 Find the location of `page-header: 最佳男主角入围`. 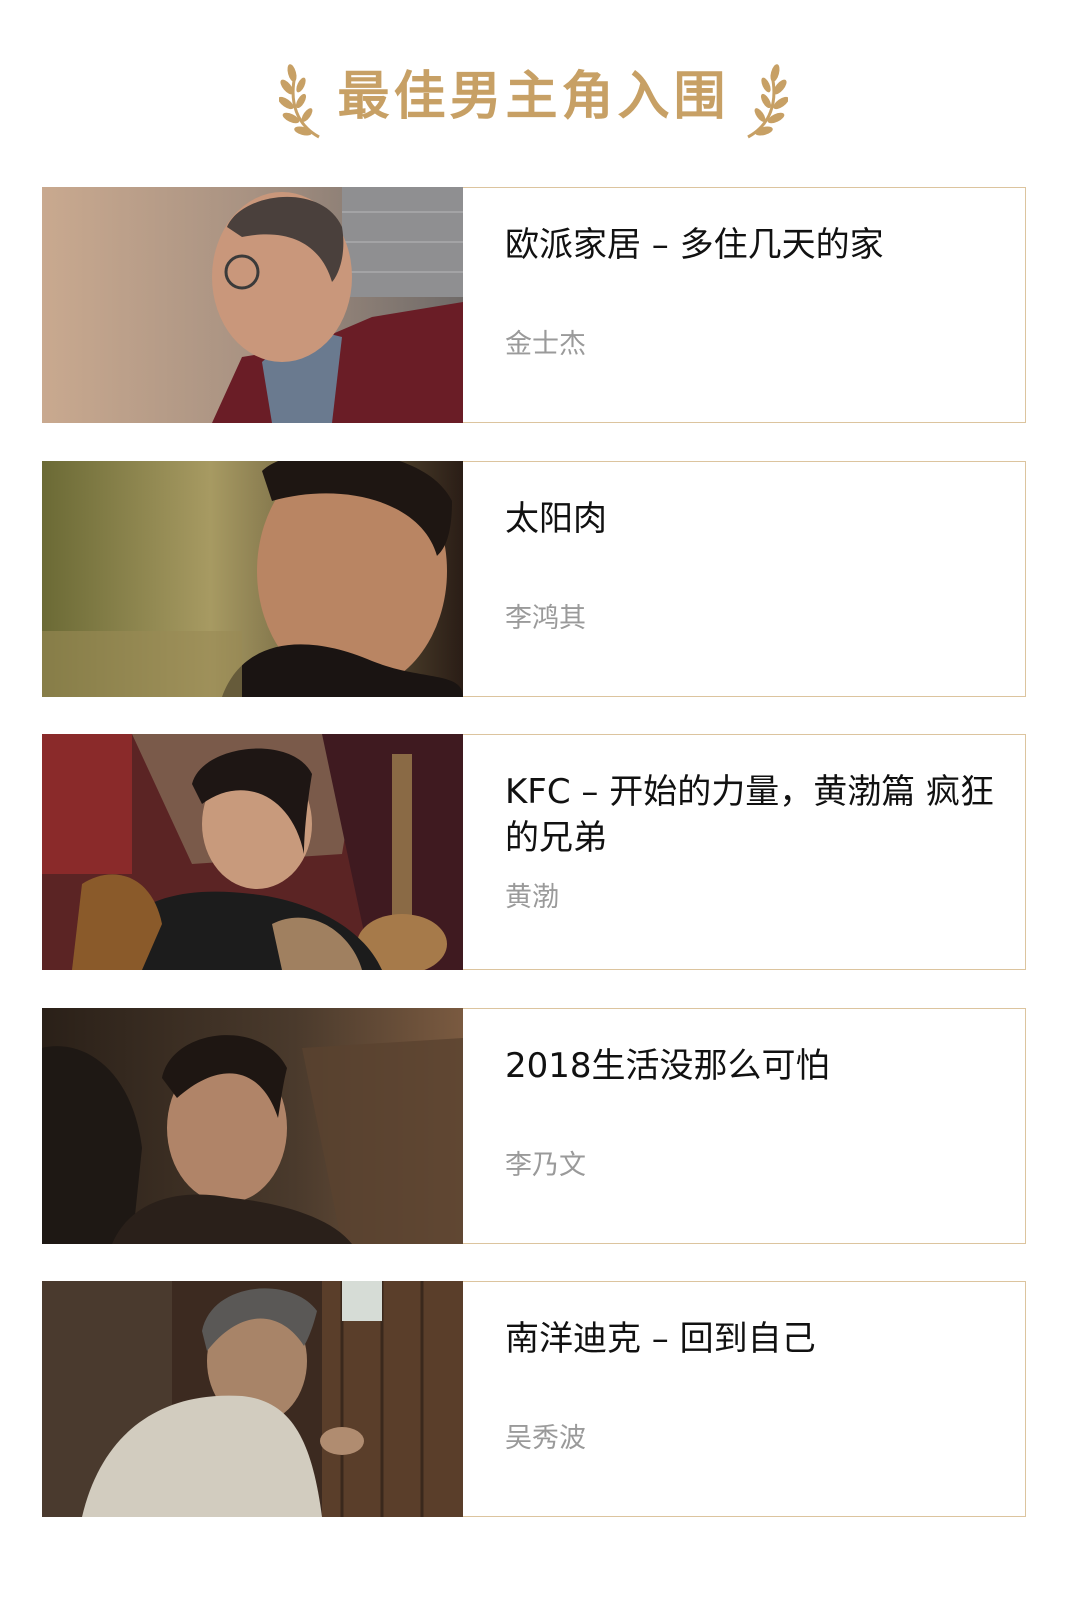

page-header: 最佳男主角入围 is located at coordinates (533, 97).